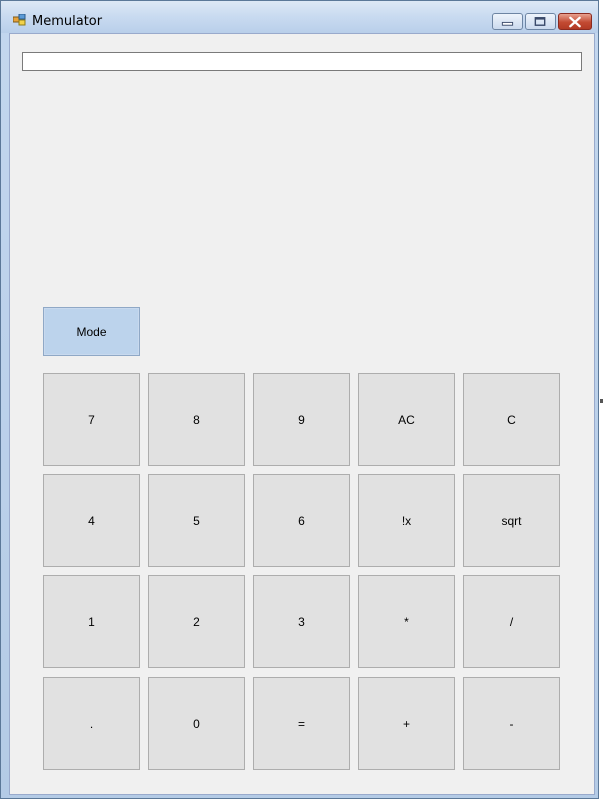 This screenshot has width=603, height=801. What do you see at coordinates (406, 520) in the screenshot?
I see `key-factorial: !x` at bounding box center [406, 520].